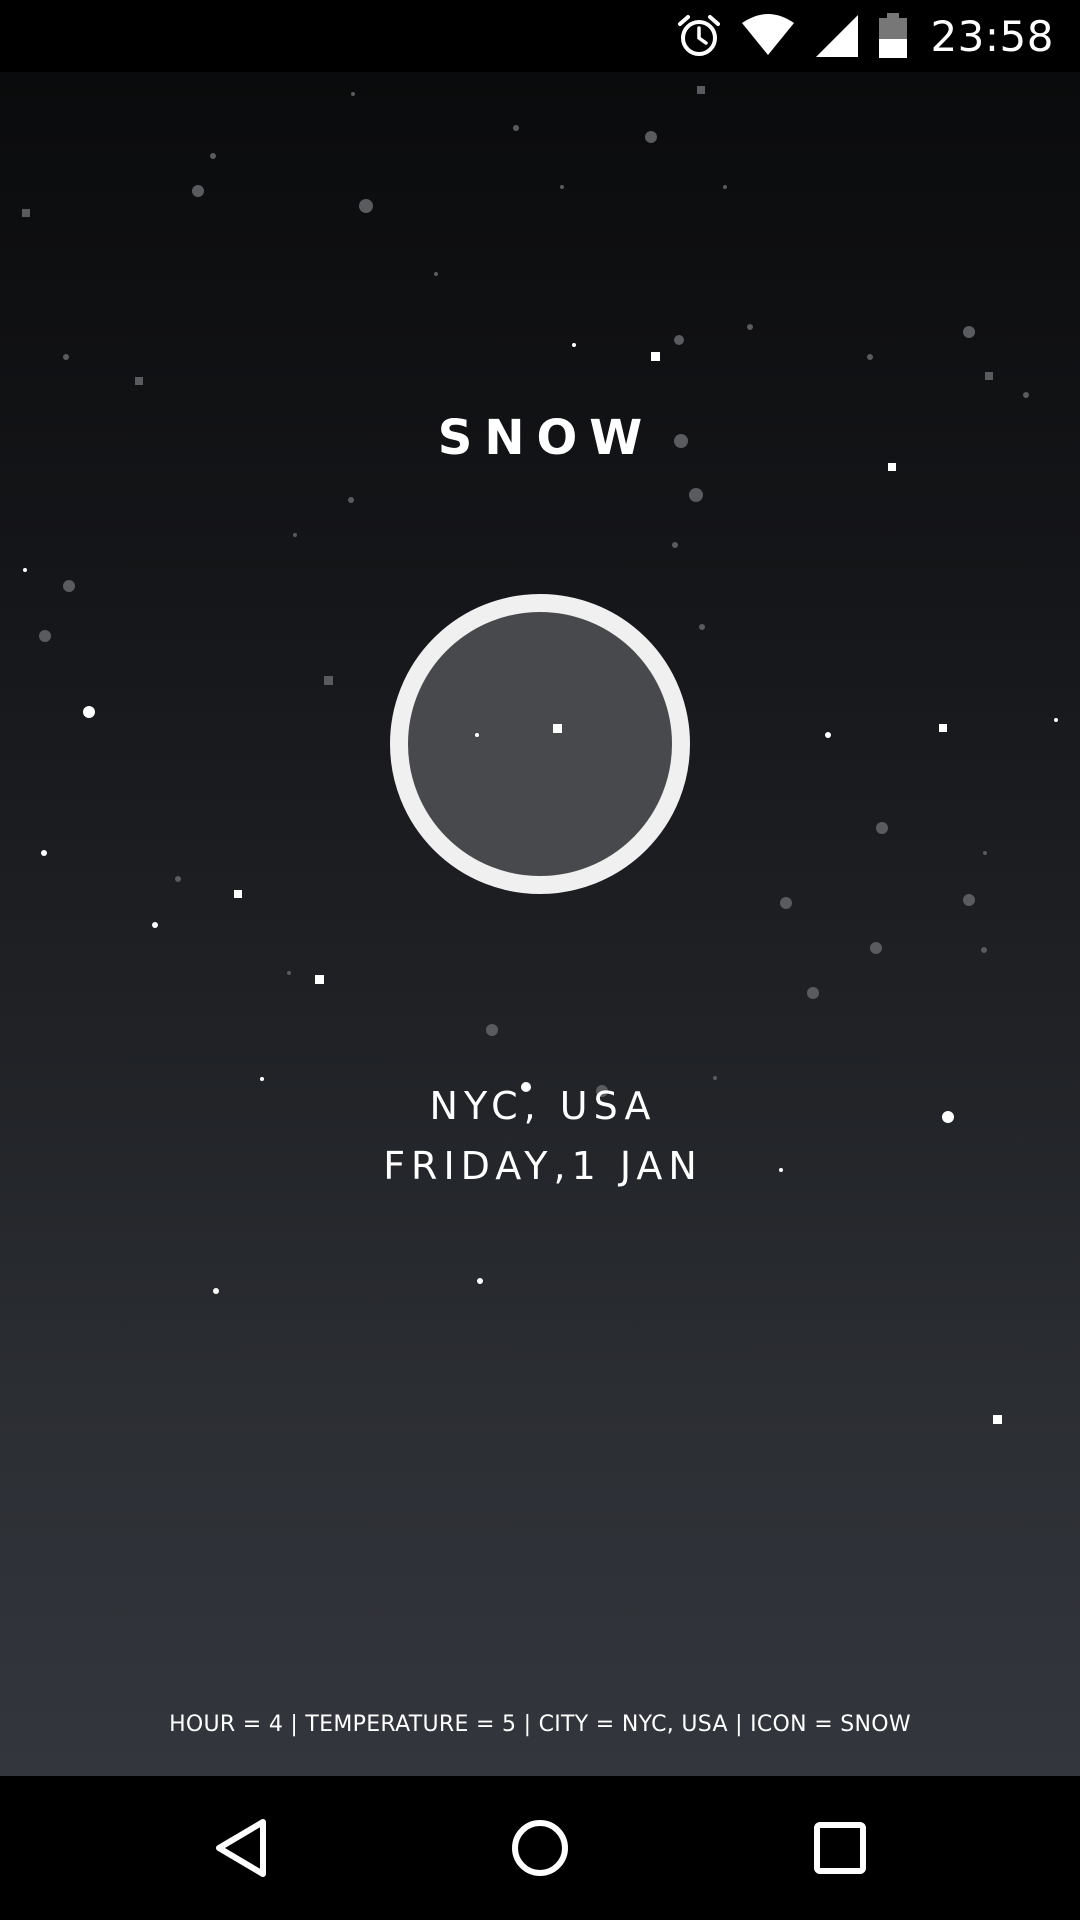 This screenshot has height=1920, width=1080. I want to click on location-label: NYC, USA, so click(543, 1106).